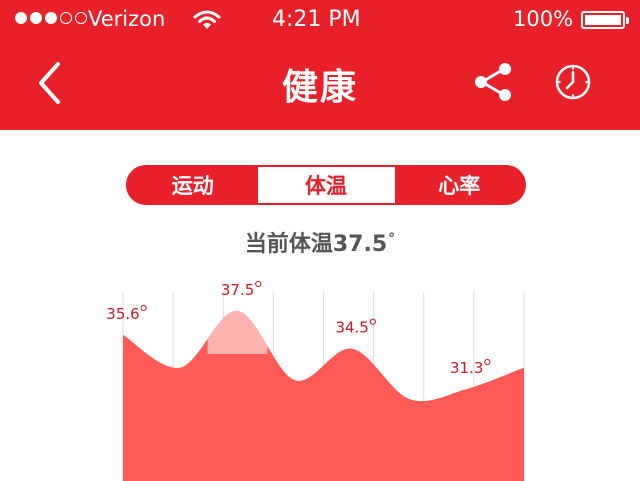  Describe the element at coordinates (316, 244) in the screenshot. I see `current-temperature-value: 当前体温37.5` at that location.